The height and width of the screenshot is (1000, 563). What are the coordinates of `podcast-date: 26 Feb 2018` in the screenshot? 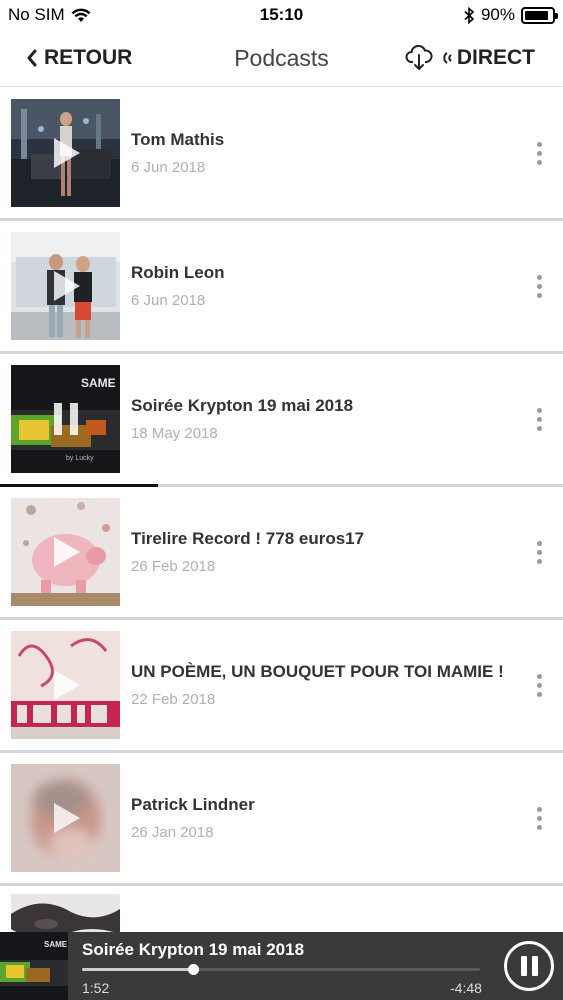 It's located at (173, 566).